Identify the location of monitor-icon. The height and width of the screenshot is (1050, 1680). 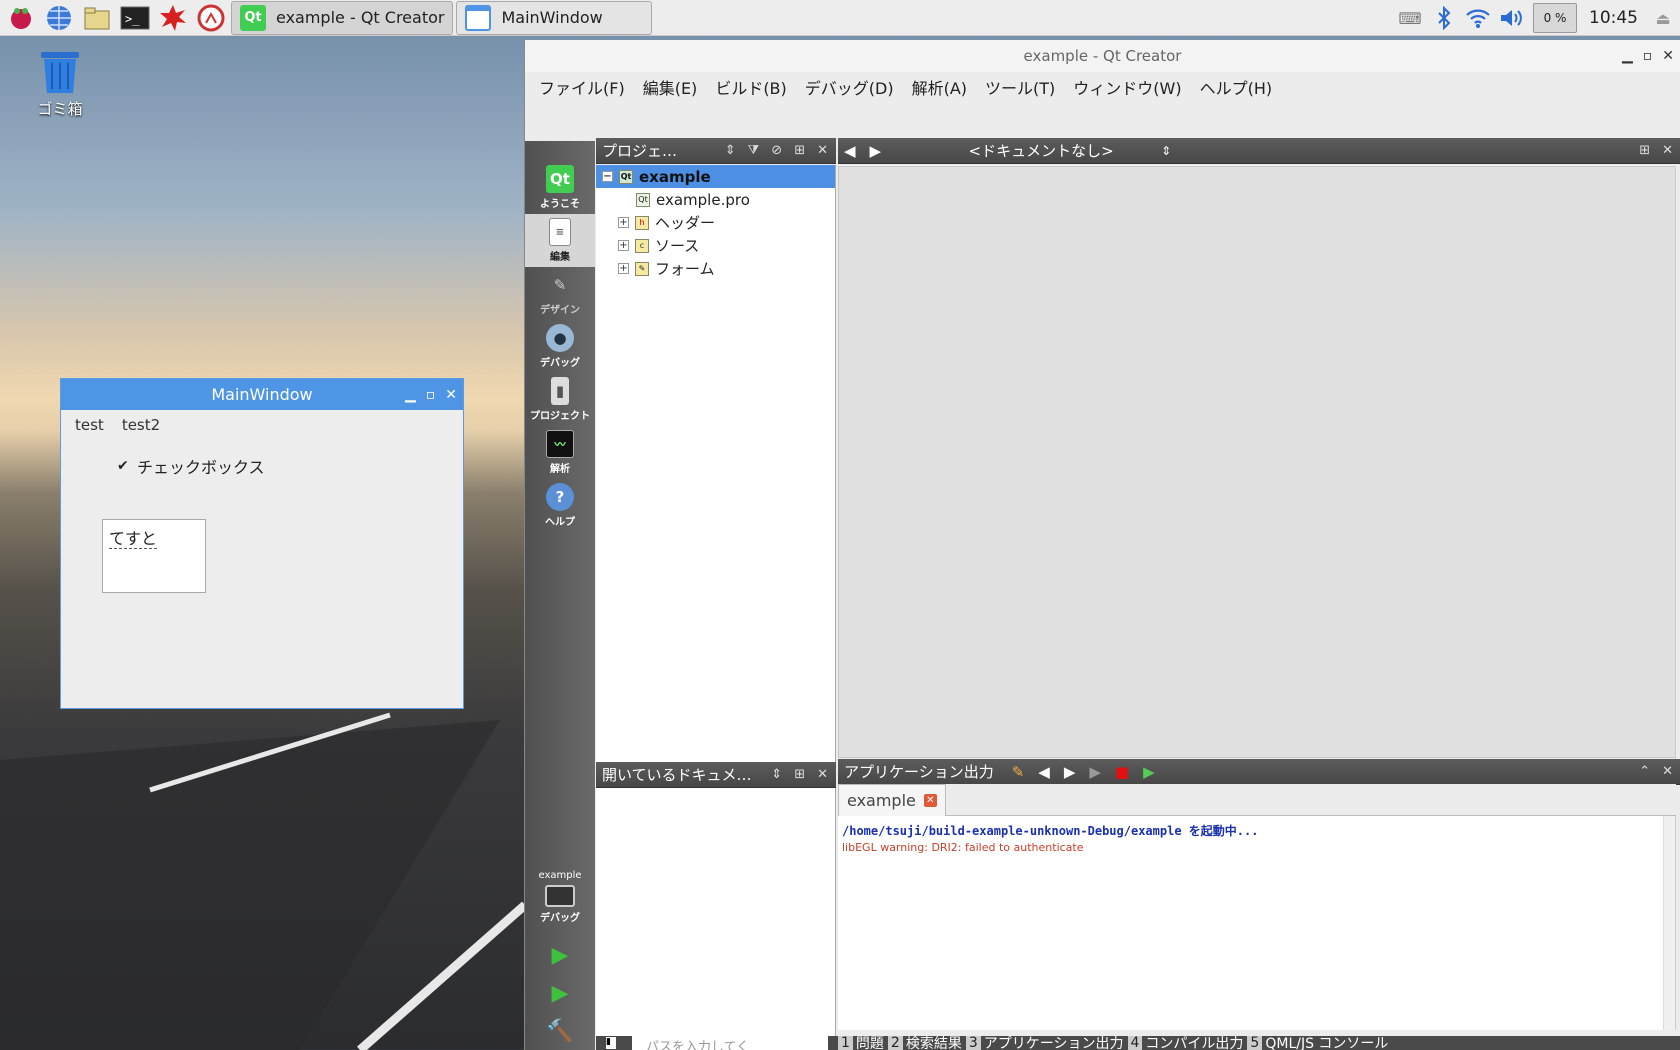
(560, 896).